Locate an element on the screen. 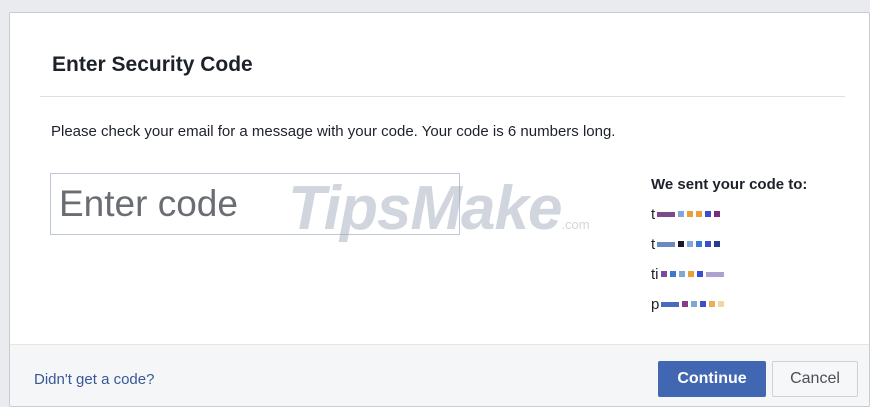 Image resolution: width=870 pixels, height=407 pixels. didnt-get-code-link: Didn't get a code? is located at coordinates (94, 379).